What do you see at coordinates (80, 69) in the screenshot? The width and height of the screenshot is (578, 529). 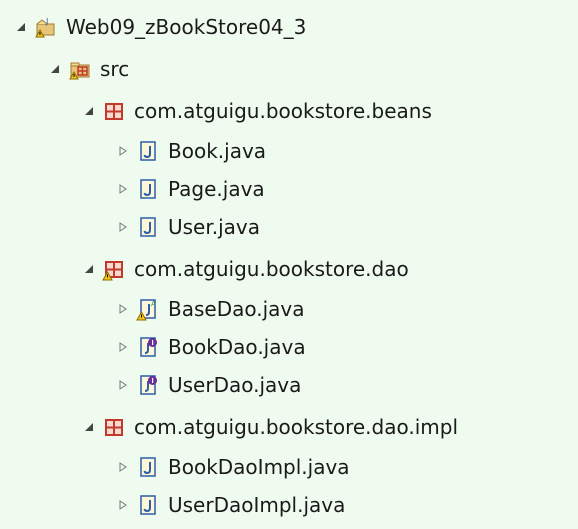 I see `source-folder-icon` at bounding box center [80, 69].